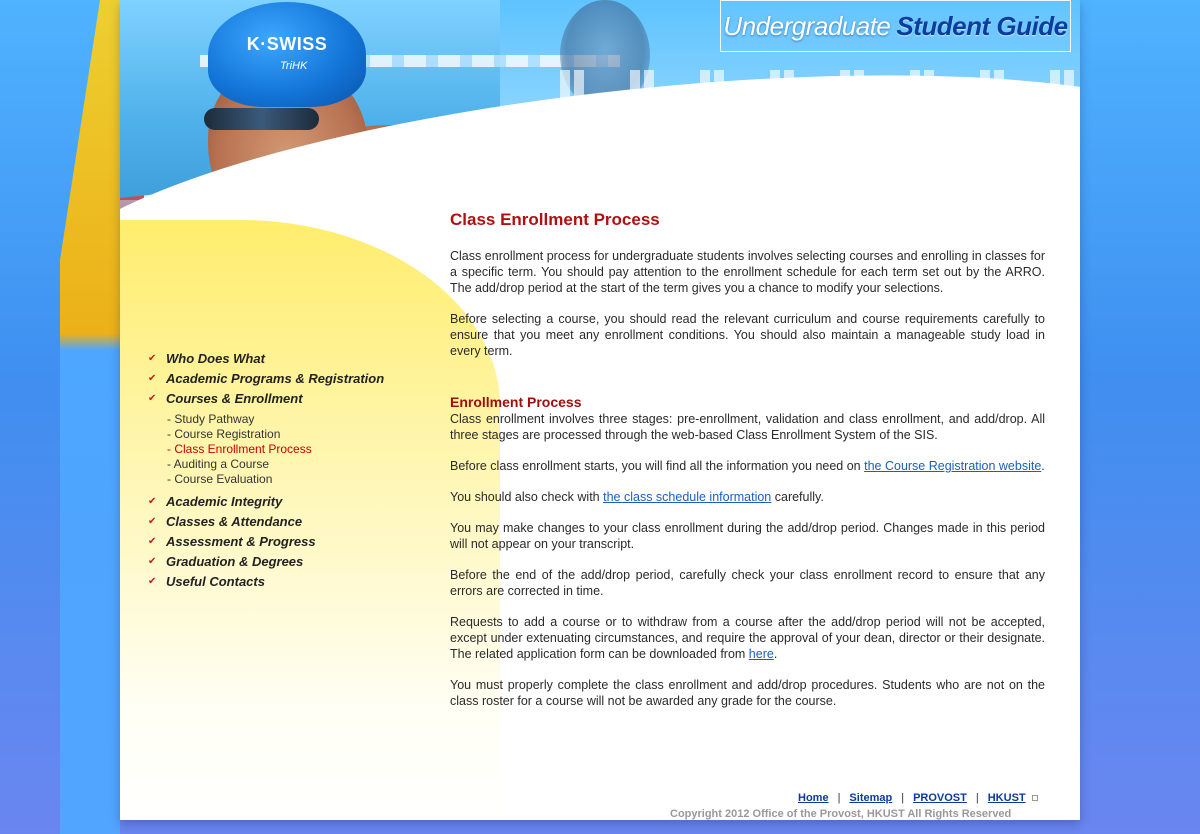 This screenshot has width=1200, height=834. What do you see at coordinates (235, 561) in the screenshot?
I see `nav-item-label: Graduation & Degrees` at bounding box center [235, 561].